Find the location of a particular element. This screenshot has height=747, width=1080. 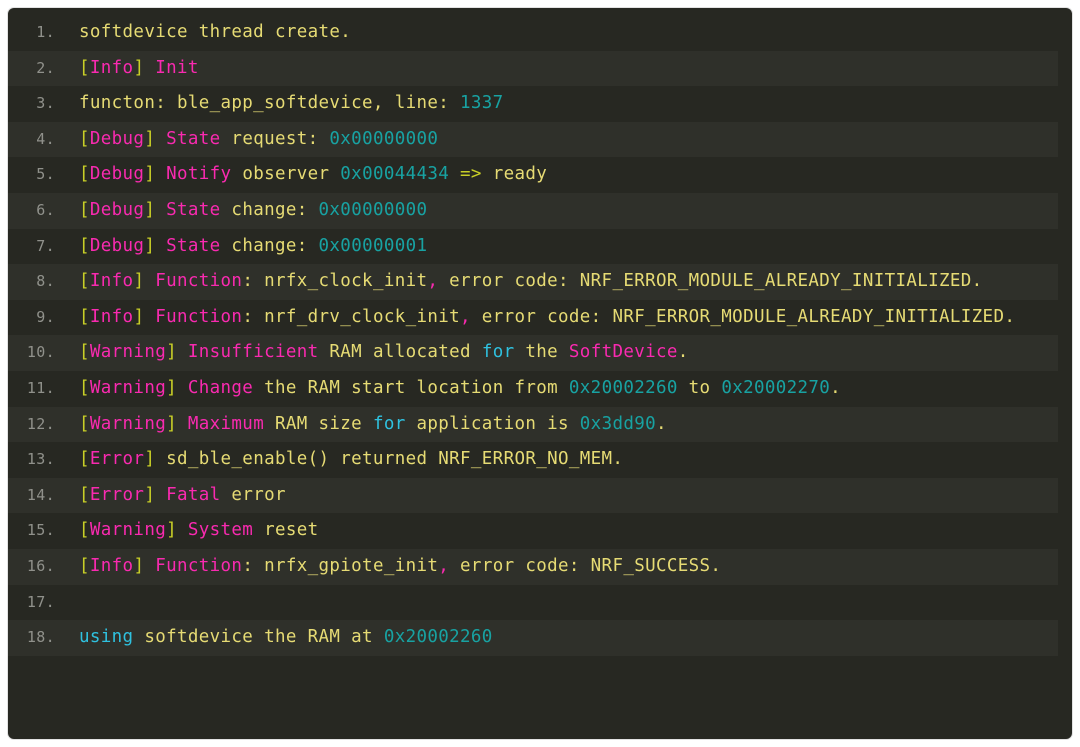

log-line: 6. [Debug] State change: 0x00000000 is located at coordinates (533, 210).